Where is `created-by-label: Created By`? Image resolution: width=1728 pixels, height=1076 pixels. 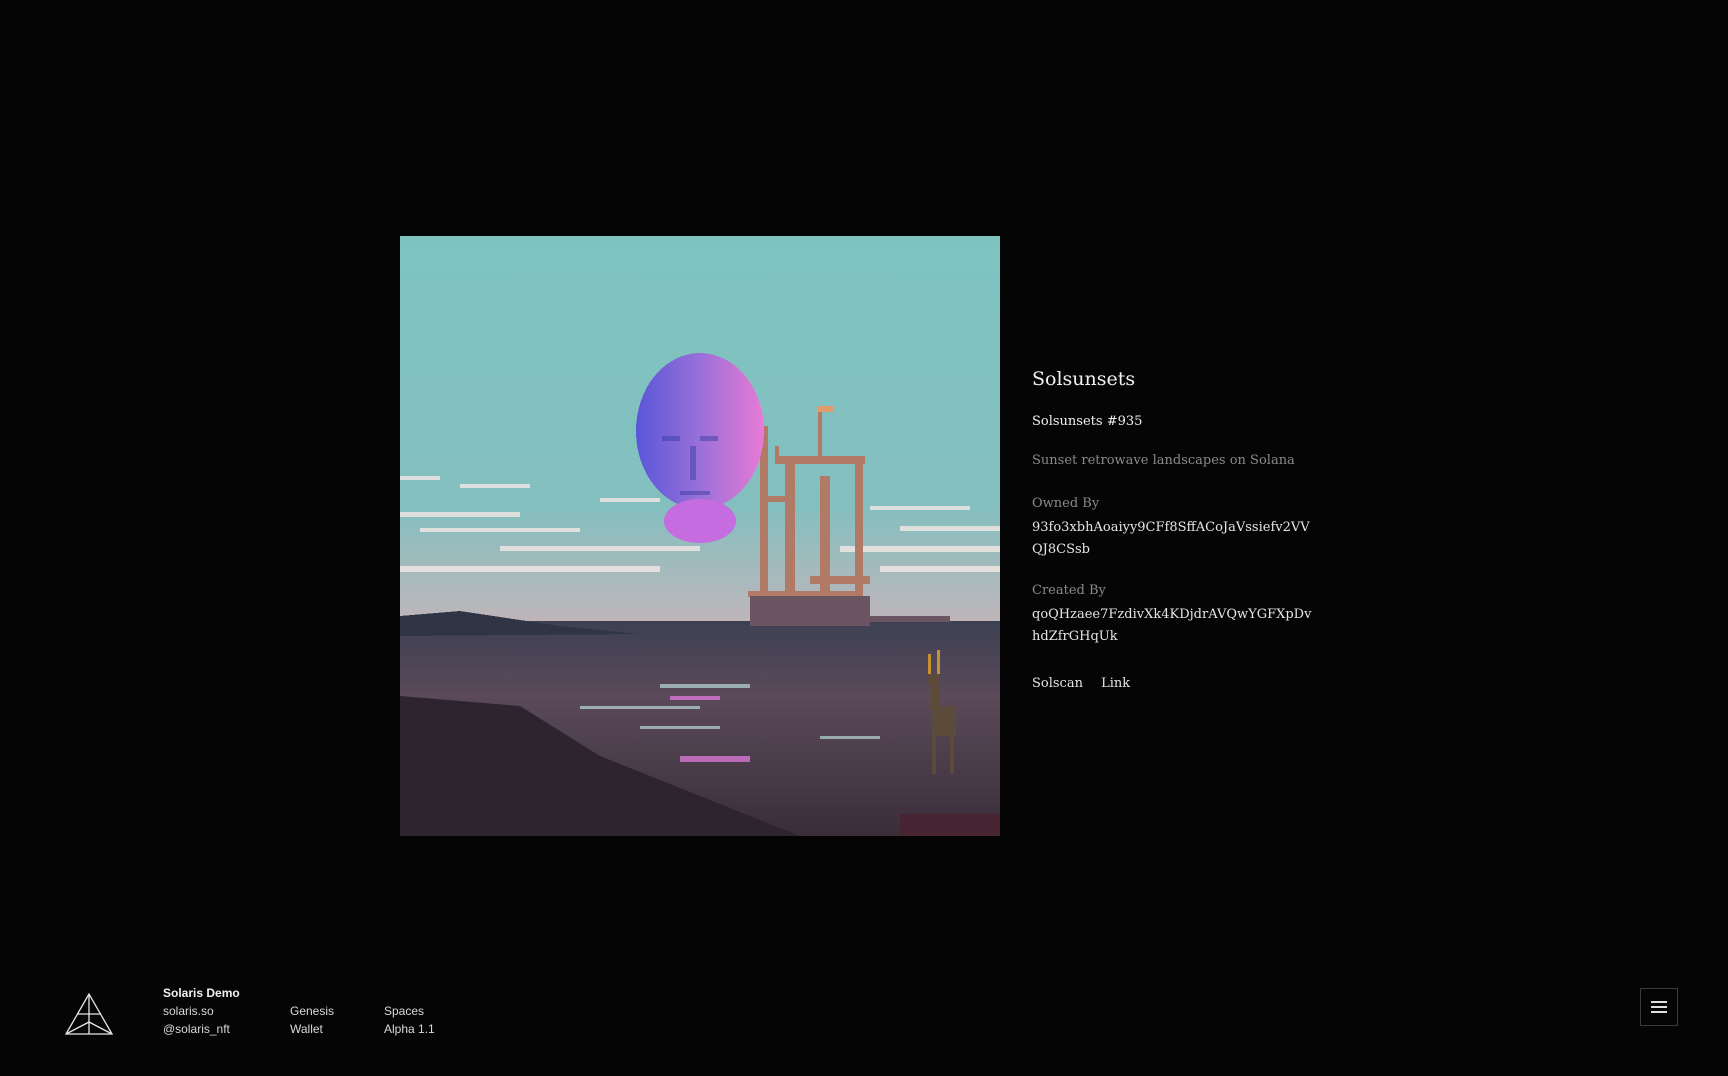 created-by-label: Created By is located at coordinates (1069, 590).